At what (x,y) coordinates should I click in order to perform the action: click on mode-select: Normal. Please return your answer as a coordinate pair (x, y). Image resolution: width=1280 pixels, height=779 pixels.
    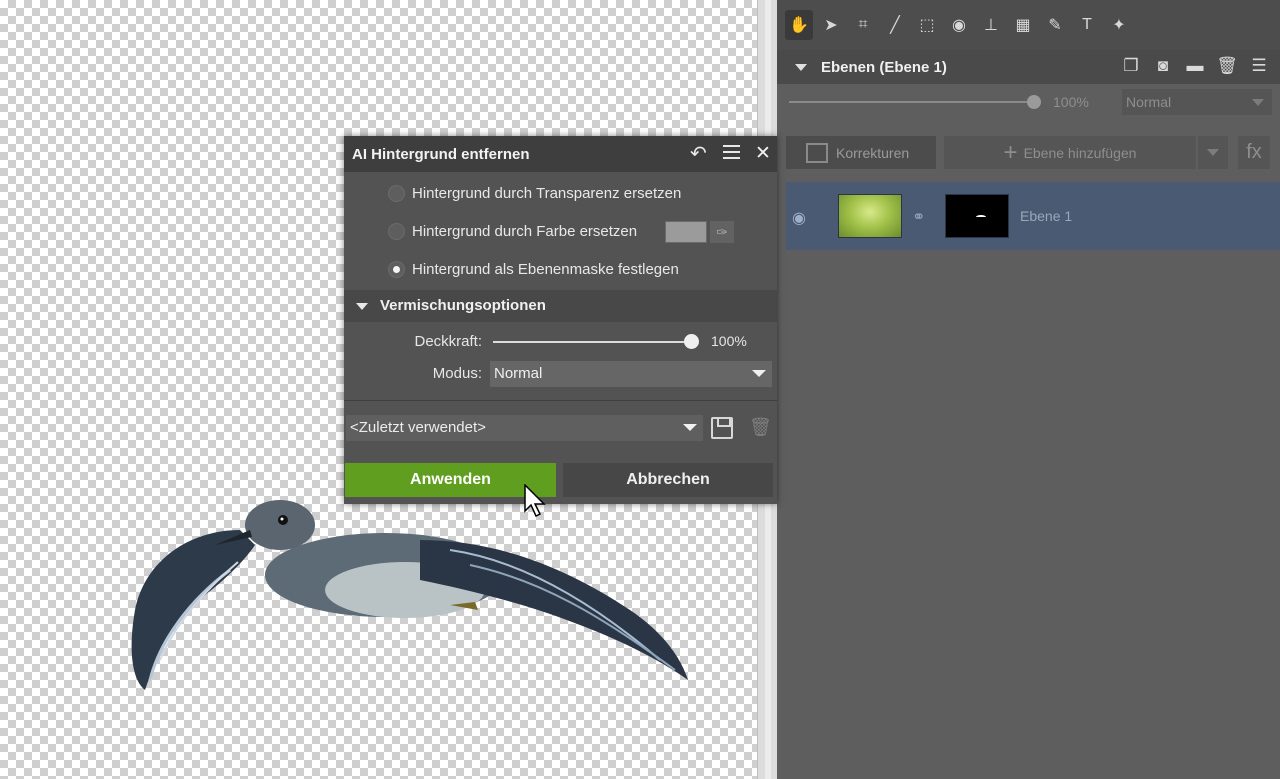
    Looking at the image, I should click on (631, 374).